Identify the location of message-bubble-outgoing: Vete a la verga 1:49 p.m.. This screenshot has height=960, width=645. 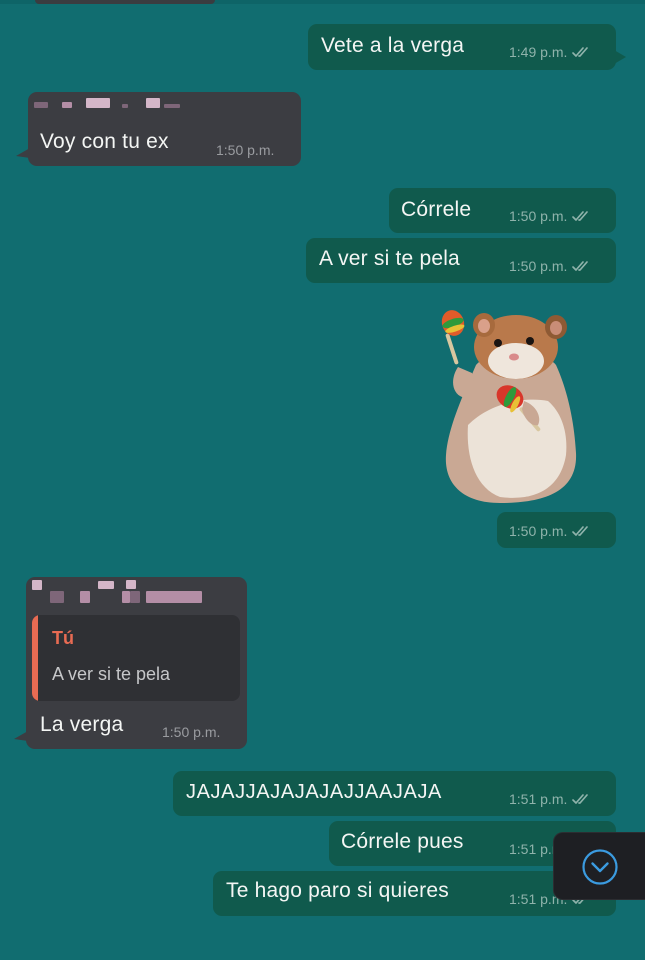
(467, 47).